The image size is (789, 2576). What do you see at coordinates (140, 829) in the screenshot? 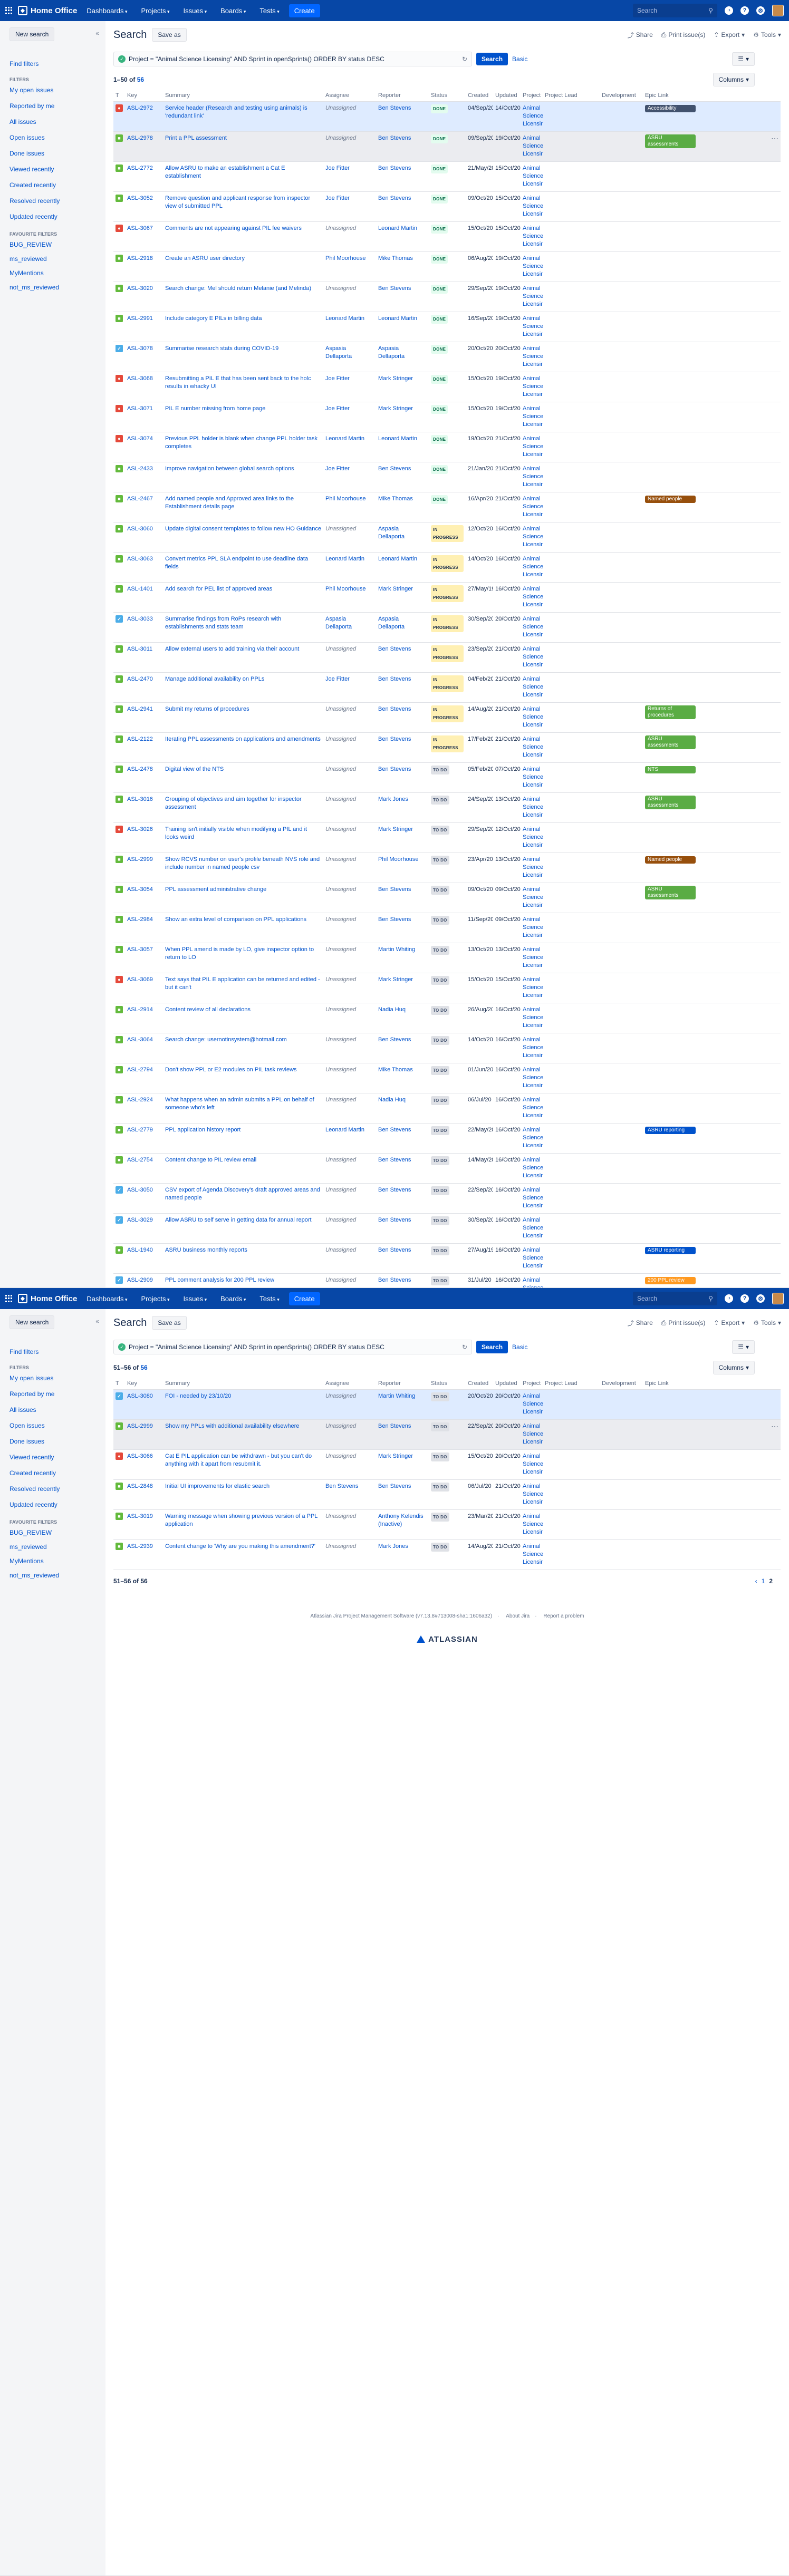
I see `issue-key-link: ASL-3026` at bounding box center [140, 829].